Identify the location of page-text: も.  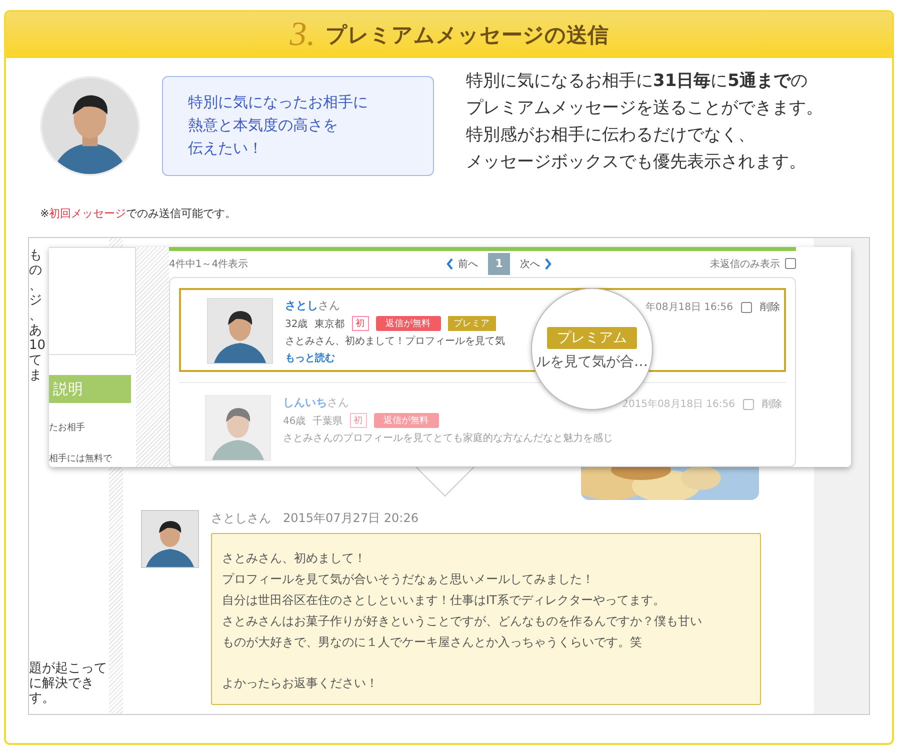
(36, 255).